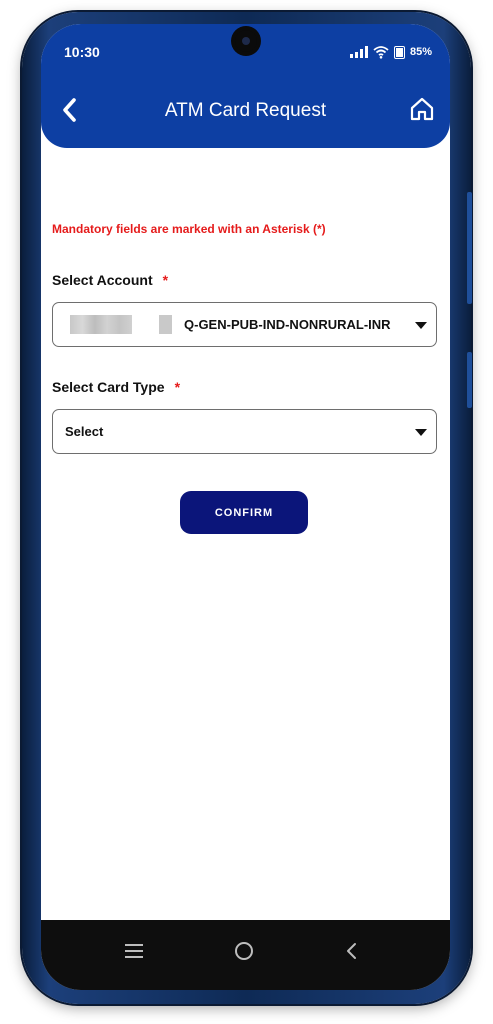  What do you see at coordinates (244, 951) in the screenshot?
I see `home-circle-icon` at bounding box center [244, 951].